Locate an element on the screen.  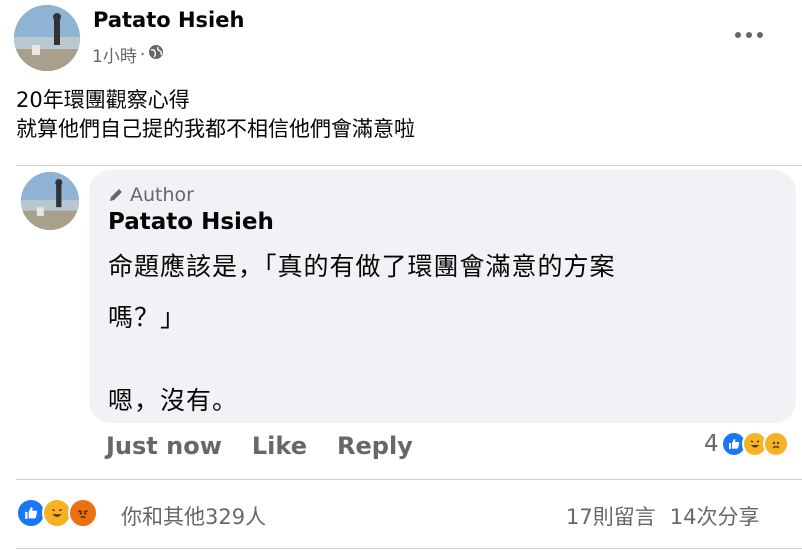
comment-line: 嗯，沒有。 is located at coordinates (173, 400).